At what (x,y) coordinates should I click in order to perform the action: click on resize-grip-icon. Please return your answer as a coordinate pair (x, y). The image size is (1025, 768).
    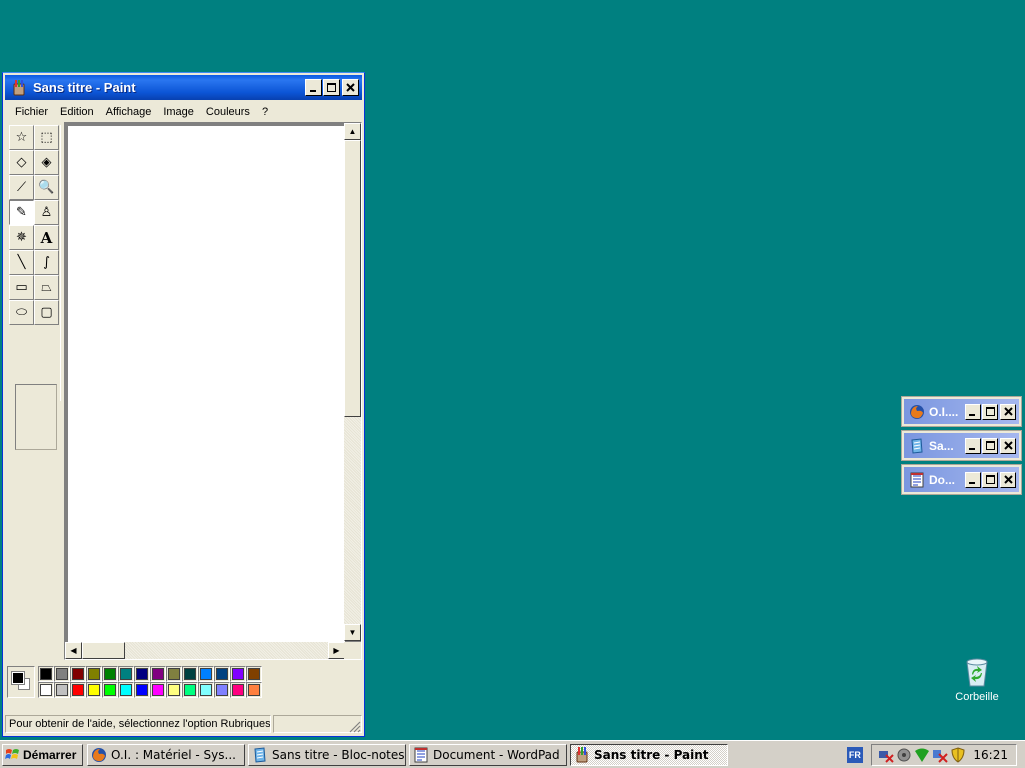
    Looking at the image, I should click on (355, 727).